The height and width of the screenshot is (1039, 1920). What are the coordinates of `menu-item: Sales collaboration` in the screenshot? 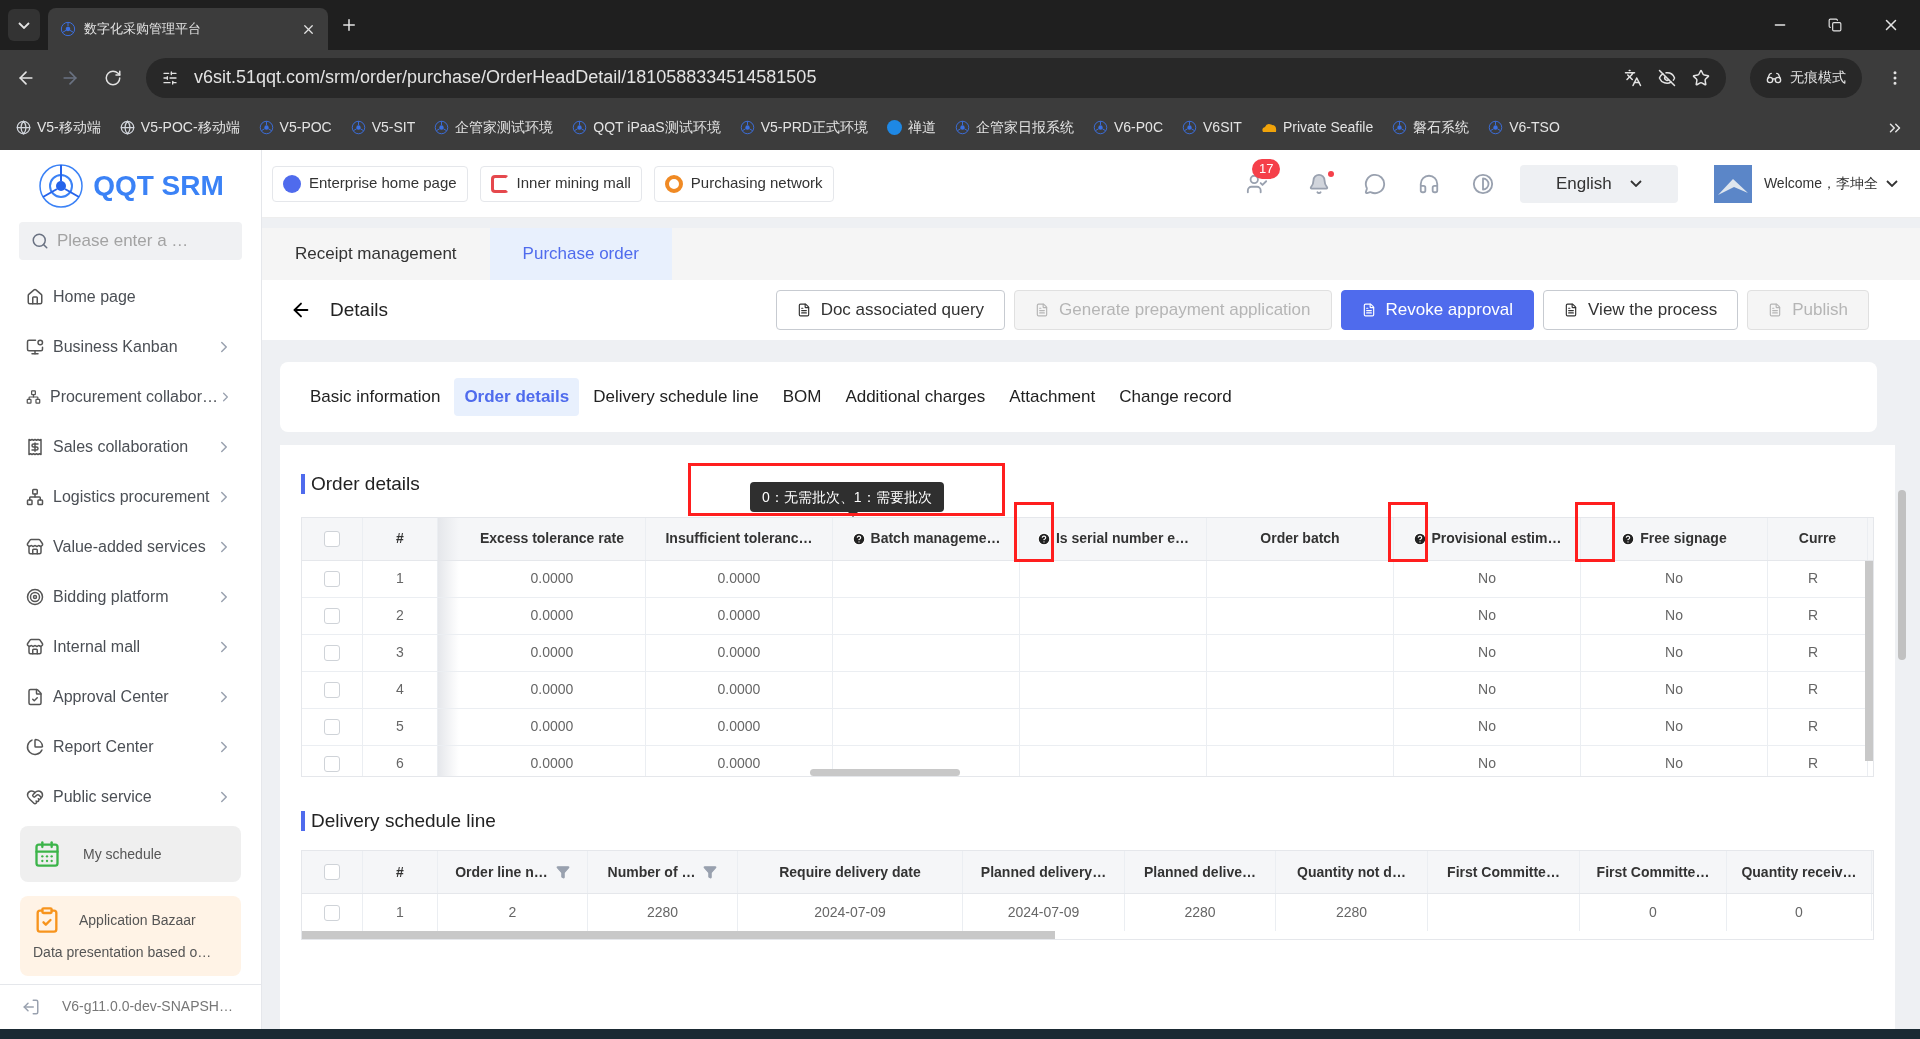 It's located at (130, 447).